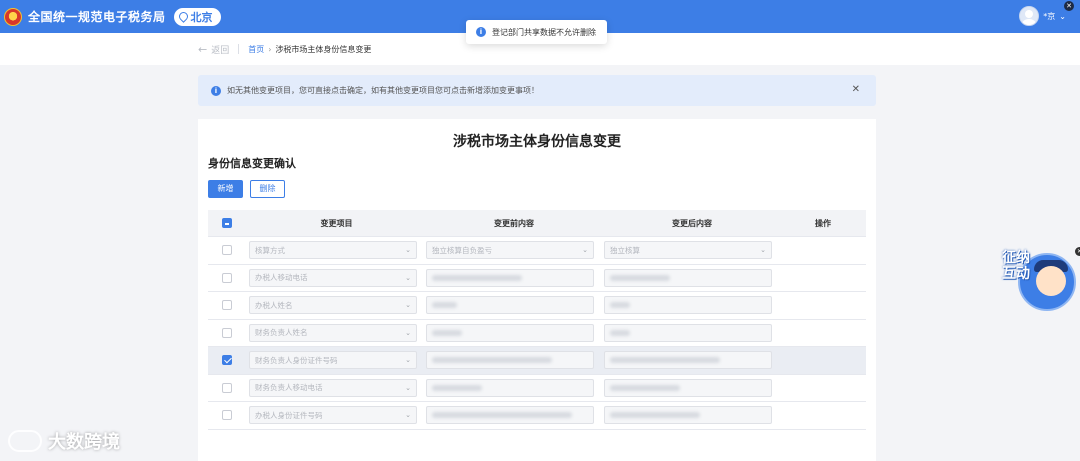 This screenshot has height=461, width=1080. I want to click on table-row: 办税人移动电话 ⌄, so click(537, 278).